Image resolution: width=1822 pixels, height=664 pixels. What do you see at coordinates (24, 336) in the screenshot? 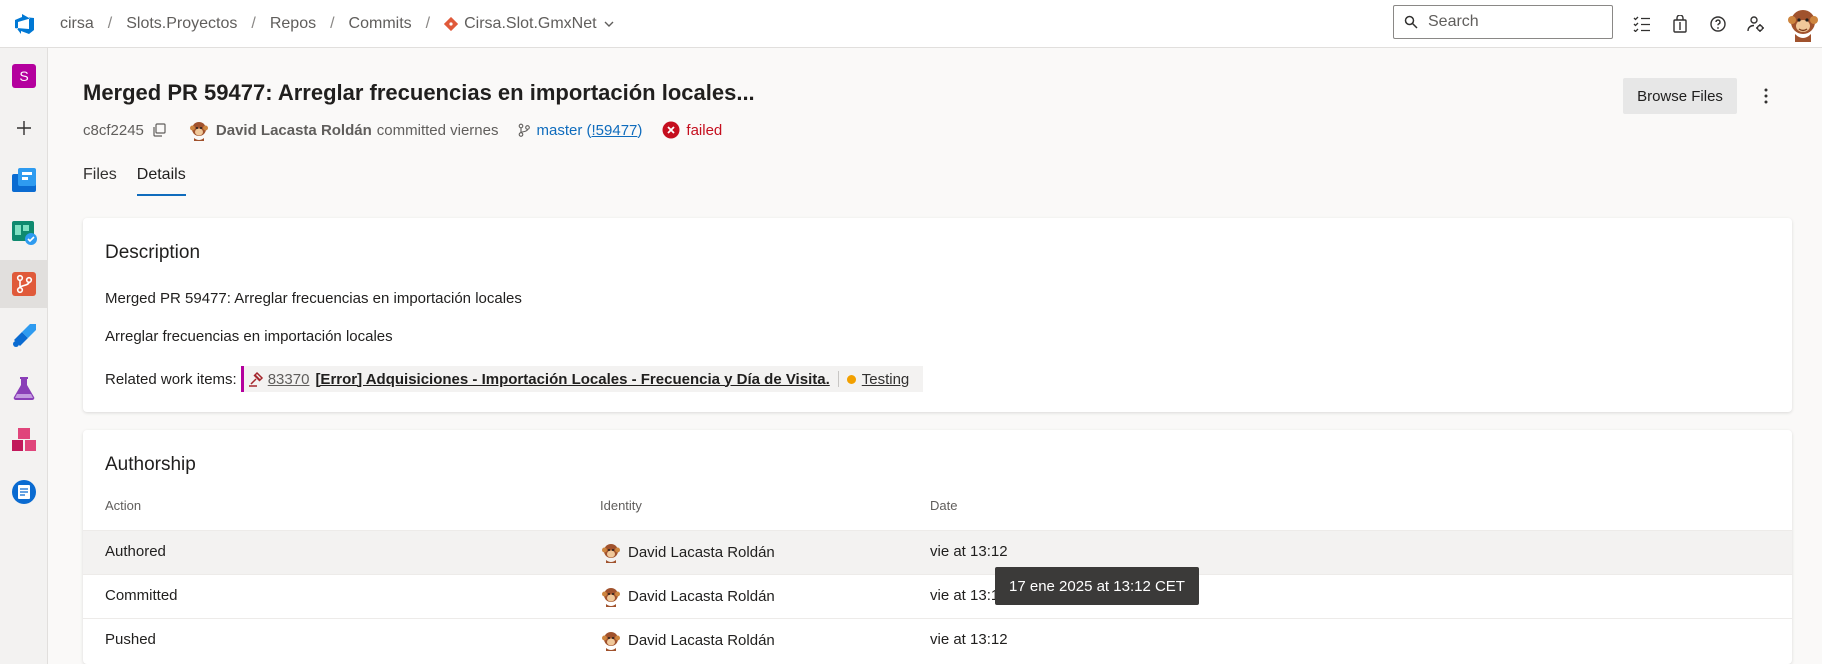
I see `pipelines-icon` at bounding box center [24, 336].